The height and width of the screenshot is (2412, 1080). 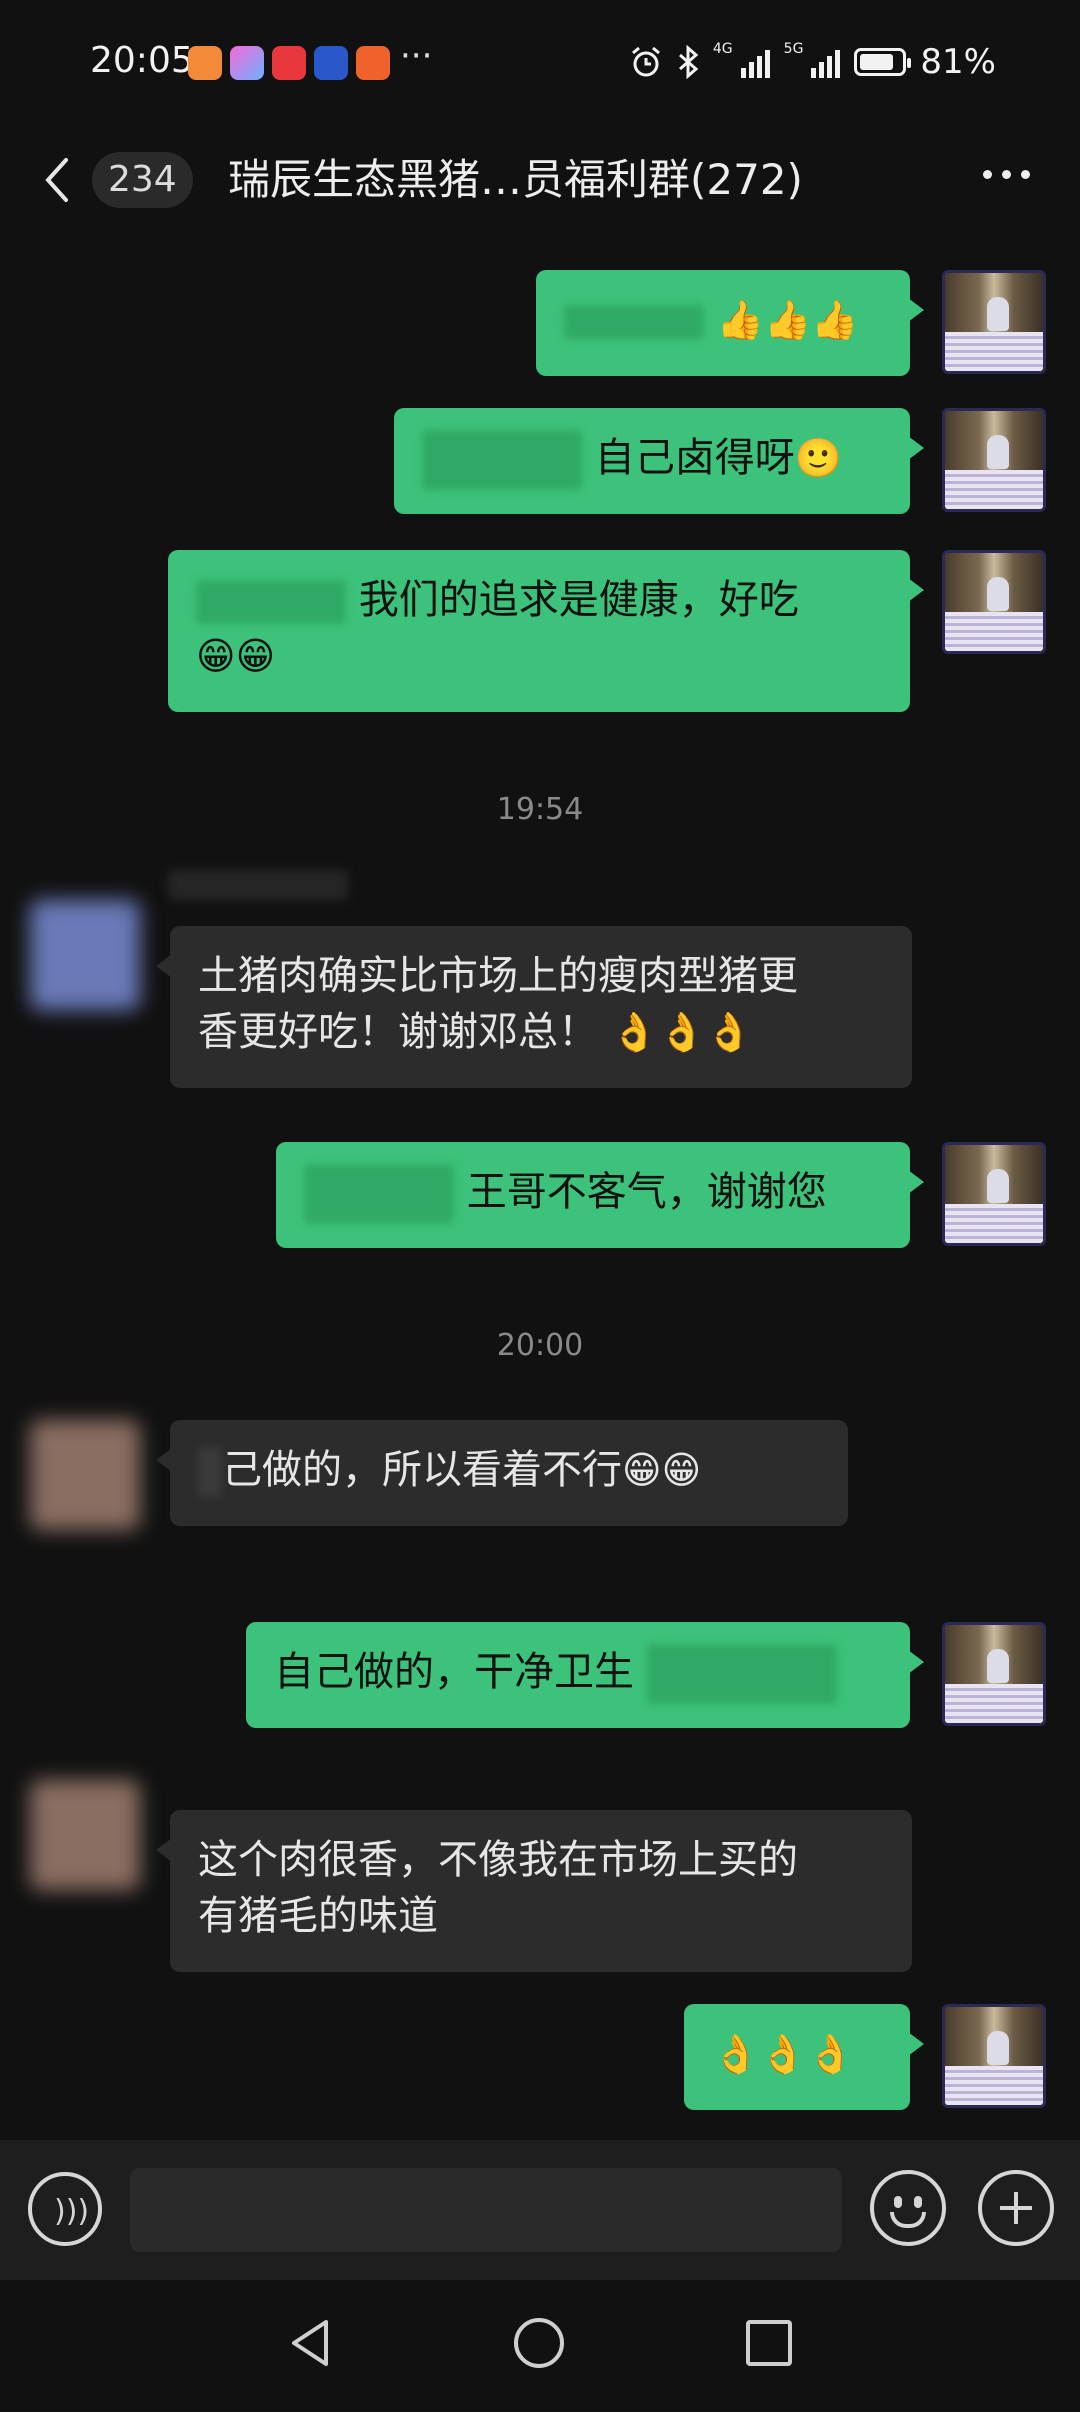 I want to click on emoji-icon, so click(x=898, y=2202).